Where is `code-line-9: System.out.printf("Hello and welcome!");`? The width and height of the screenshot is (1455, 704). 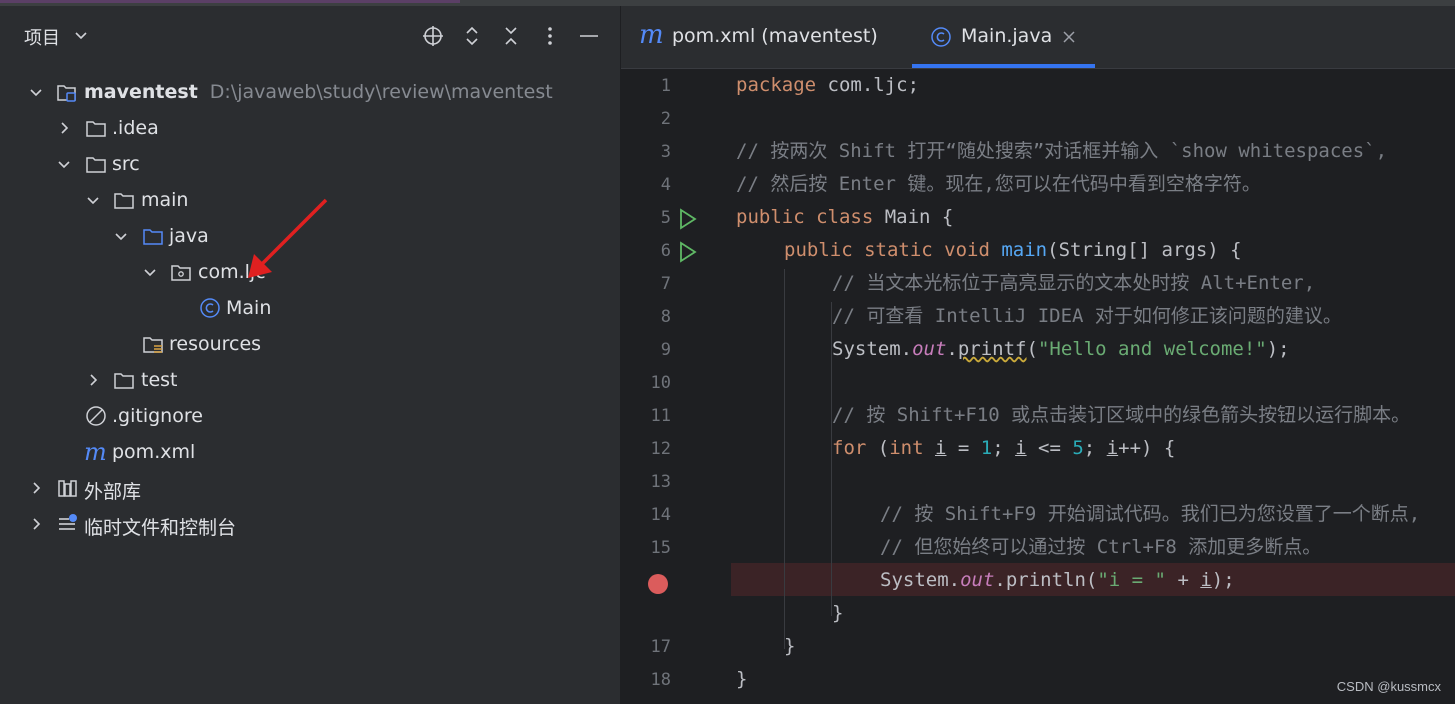 code-line-9: System.out.printf("Hello and welcome!"); is located at coordinates (1061, 349).